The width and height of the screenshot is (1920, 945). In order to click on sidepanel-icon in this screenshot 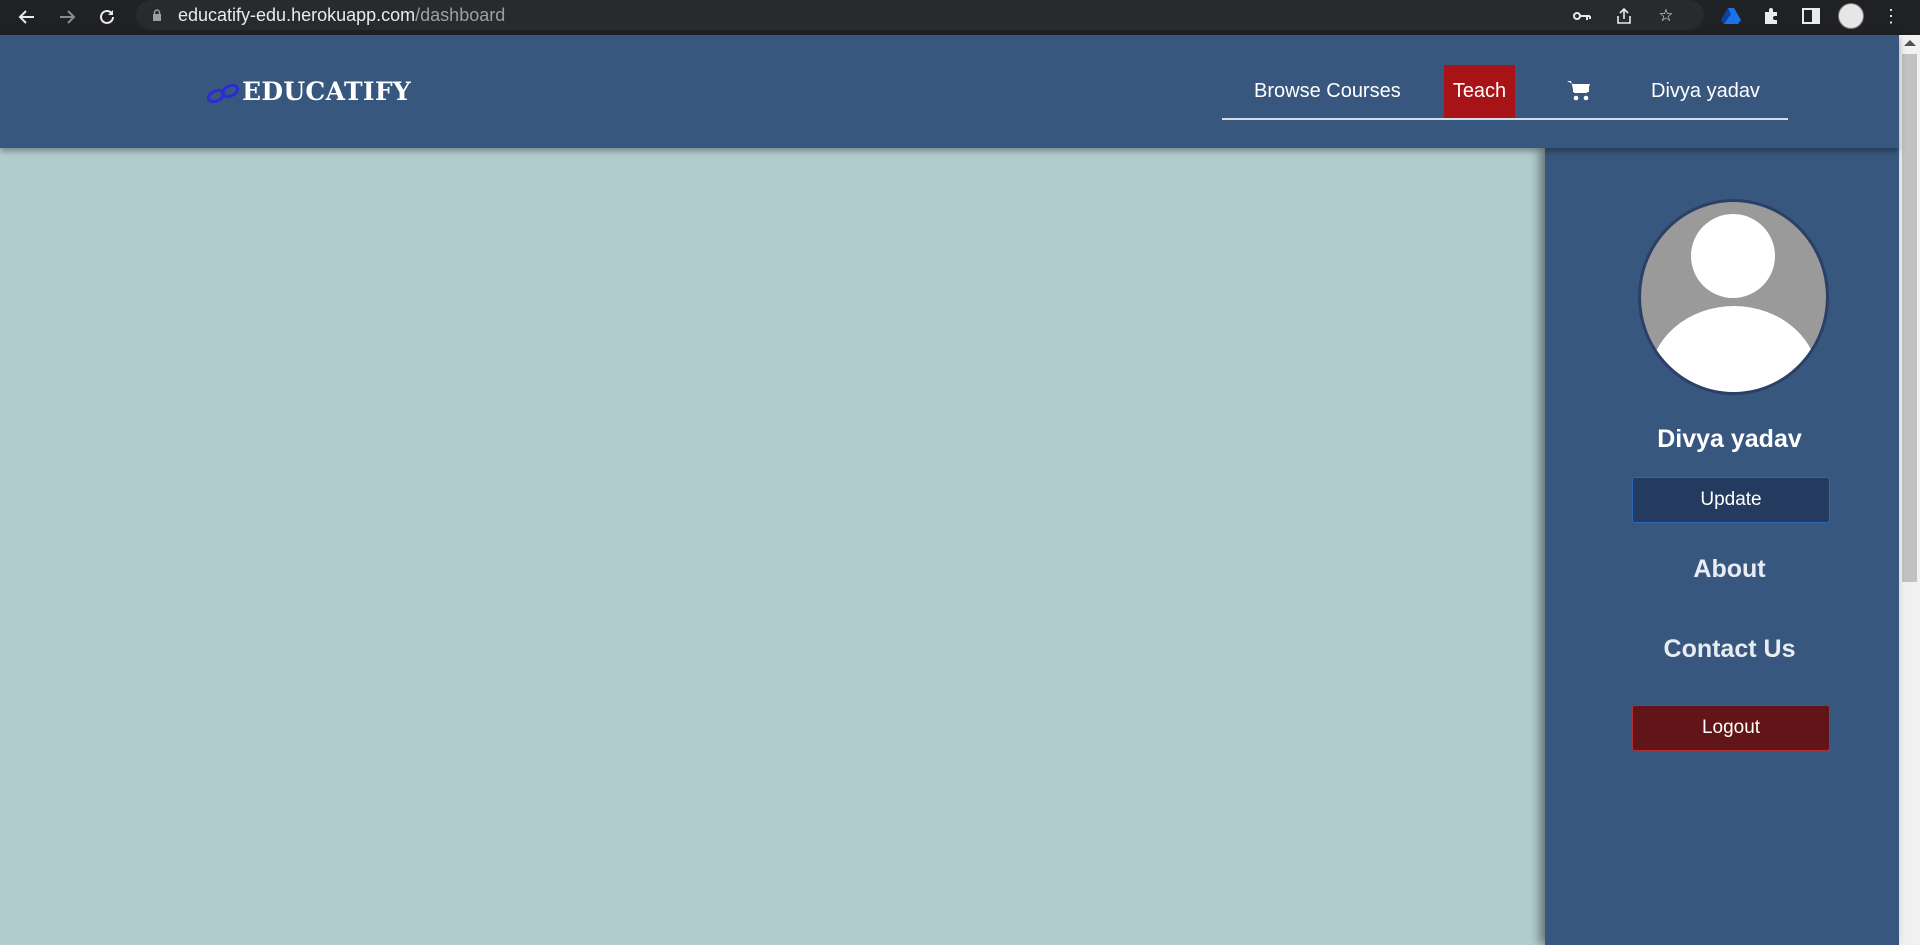, I will do `click(1811, 16)`.